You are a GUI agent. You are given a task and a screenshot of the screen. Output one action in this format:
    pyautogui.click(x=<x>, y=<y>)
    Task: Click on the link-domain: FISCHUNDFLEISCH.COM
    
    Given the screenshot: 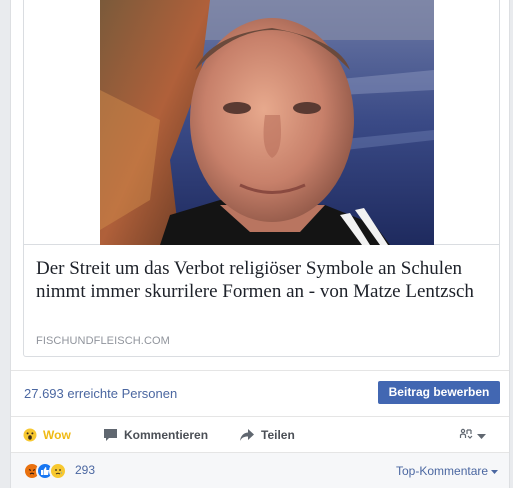 What is the action you would take?
    pyautogui.click(x=103, y=341)
    